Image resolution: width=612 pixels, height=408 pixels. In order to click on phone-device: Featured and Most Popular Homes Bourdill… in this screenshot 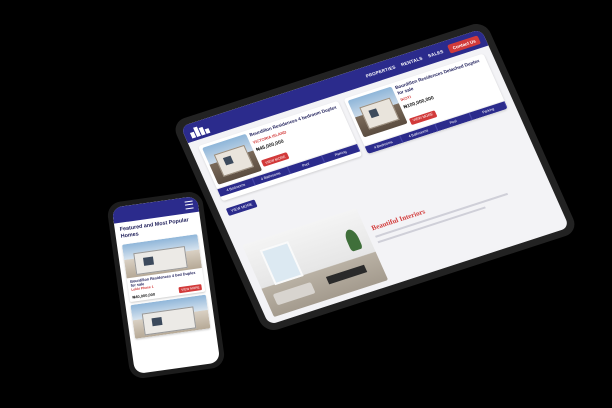, I will do `click(166, 285)`.